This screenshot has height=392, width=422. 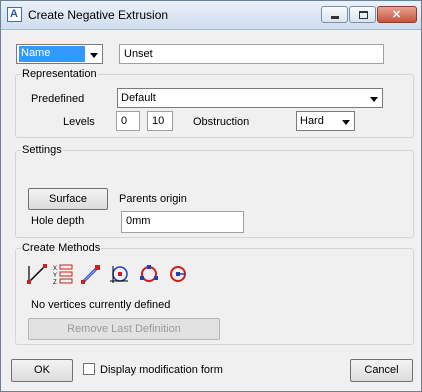 I want to click on predefined-value: Default, so click(x=138, y=98).